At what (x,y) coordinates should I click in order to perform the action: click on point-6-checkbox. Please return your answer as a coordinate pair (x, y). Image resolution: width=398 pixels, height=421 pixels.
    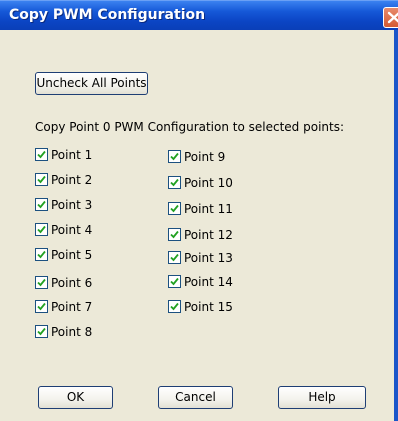
    Looking at the image, I should click on (41, 282).